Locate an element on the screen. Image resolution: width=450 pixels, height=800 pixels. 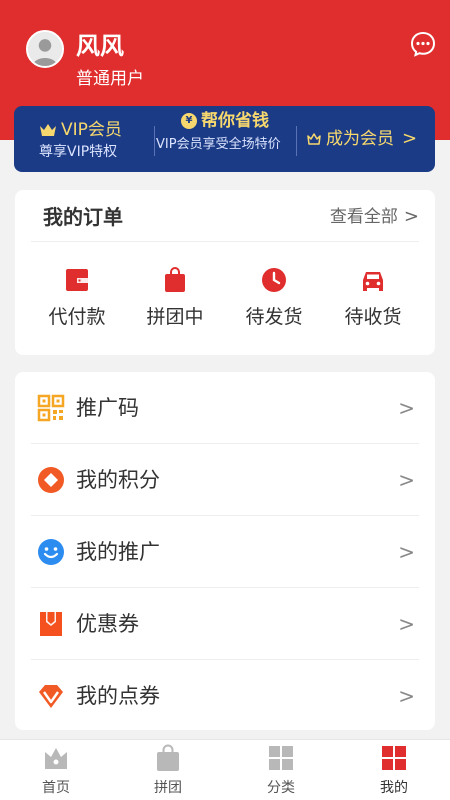
qr-code-icon is located at coordinates (51, 408).